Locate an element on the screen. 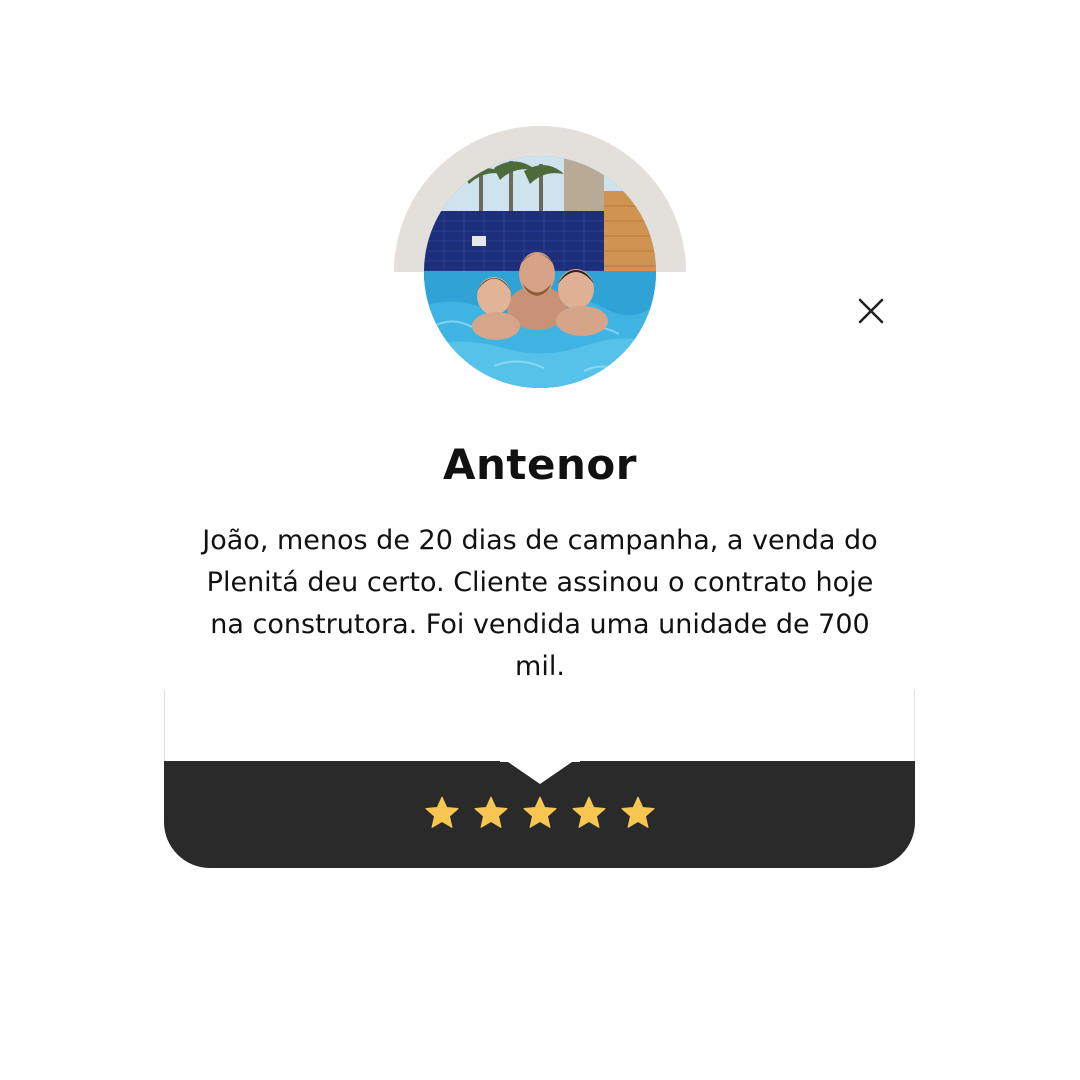 The image size is (1080, 1080). close-button is located at coordinates (871, 311).